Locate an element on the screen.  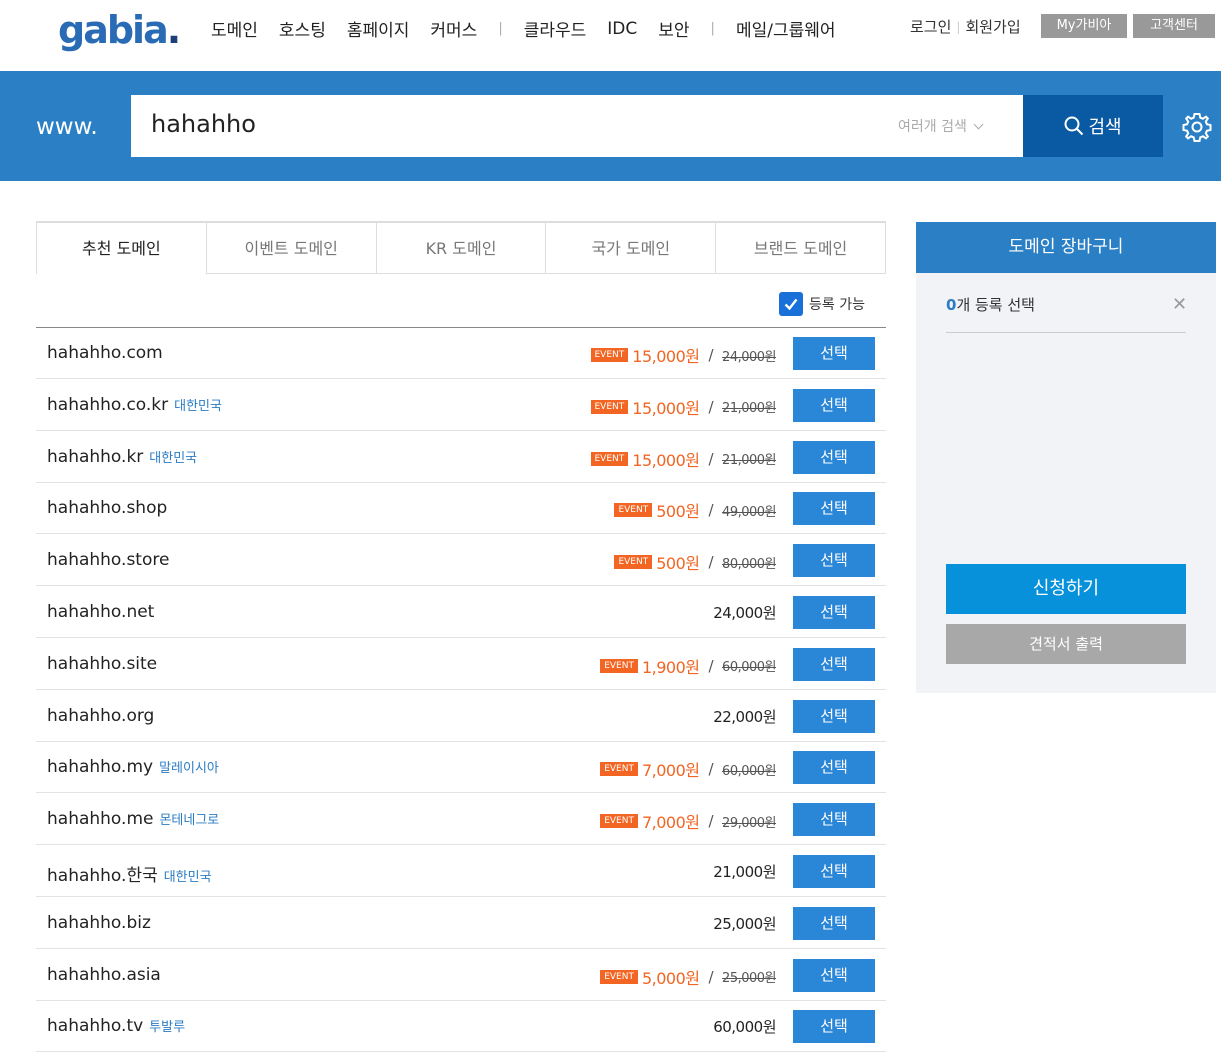
gear-icon is located at coordinates (1197, 127).